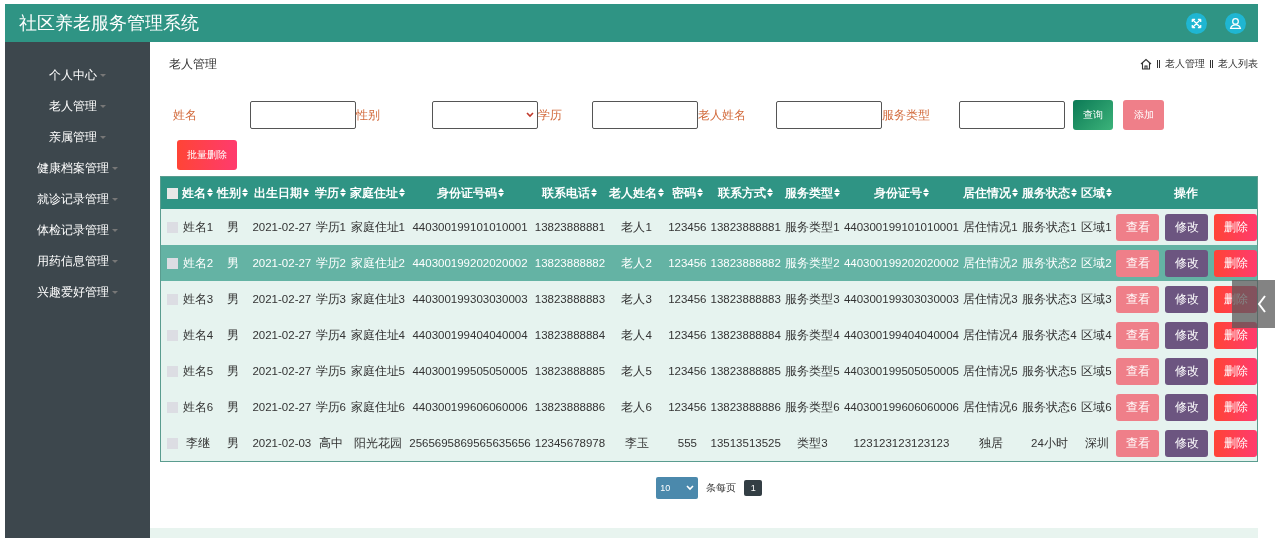 The width and height of the screenshot is (1280, 542). I want to click on sidebar-item: 亲属管理, so click(78, 137).